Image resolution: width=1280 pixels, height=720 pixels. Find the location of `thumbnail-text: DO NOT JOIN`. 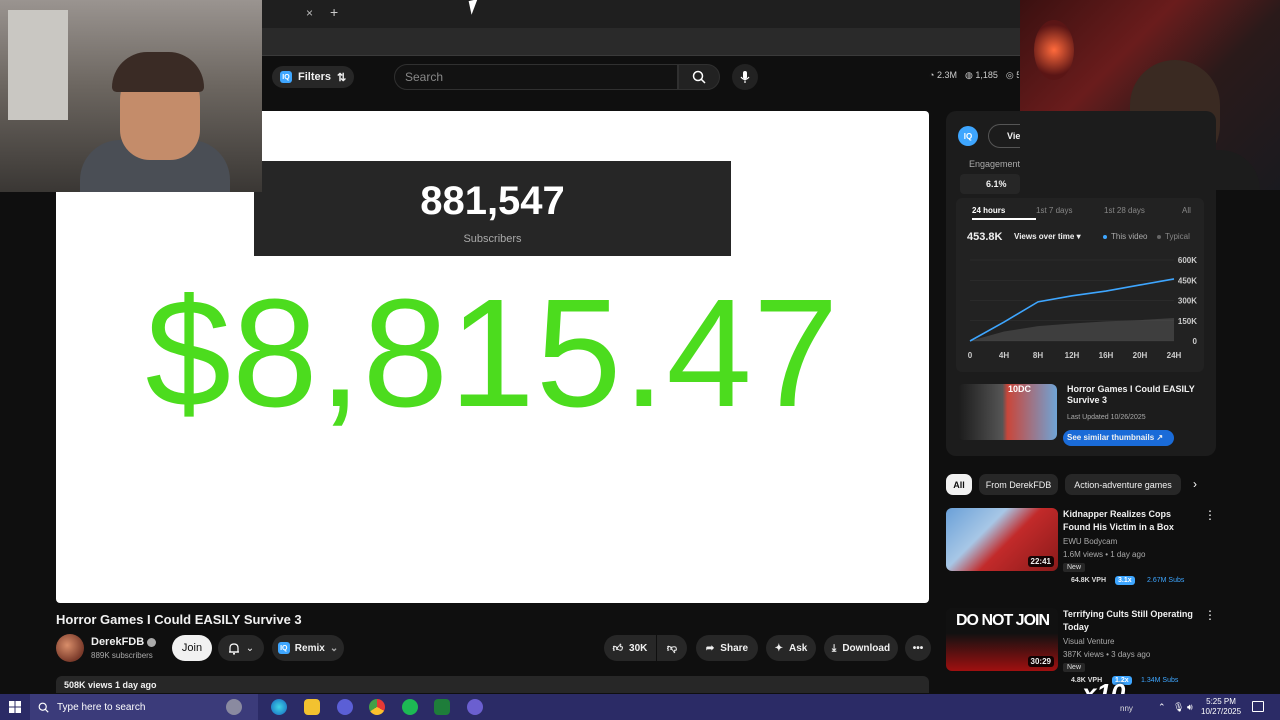

thumbnail-text: DO NOT JOIN is located at coordinates (1003, 620).